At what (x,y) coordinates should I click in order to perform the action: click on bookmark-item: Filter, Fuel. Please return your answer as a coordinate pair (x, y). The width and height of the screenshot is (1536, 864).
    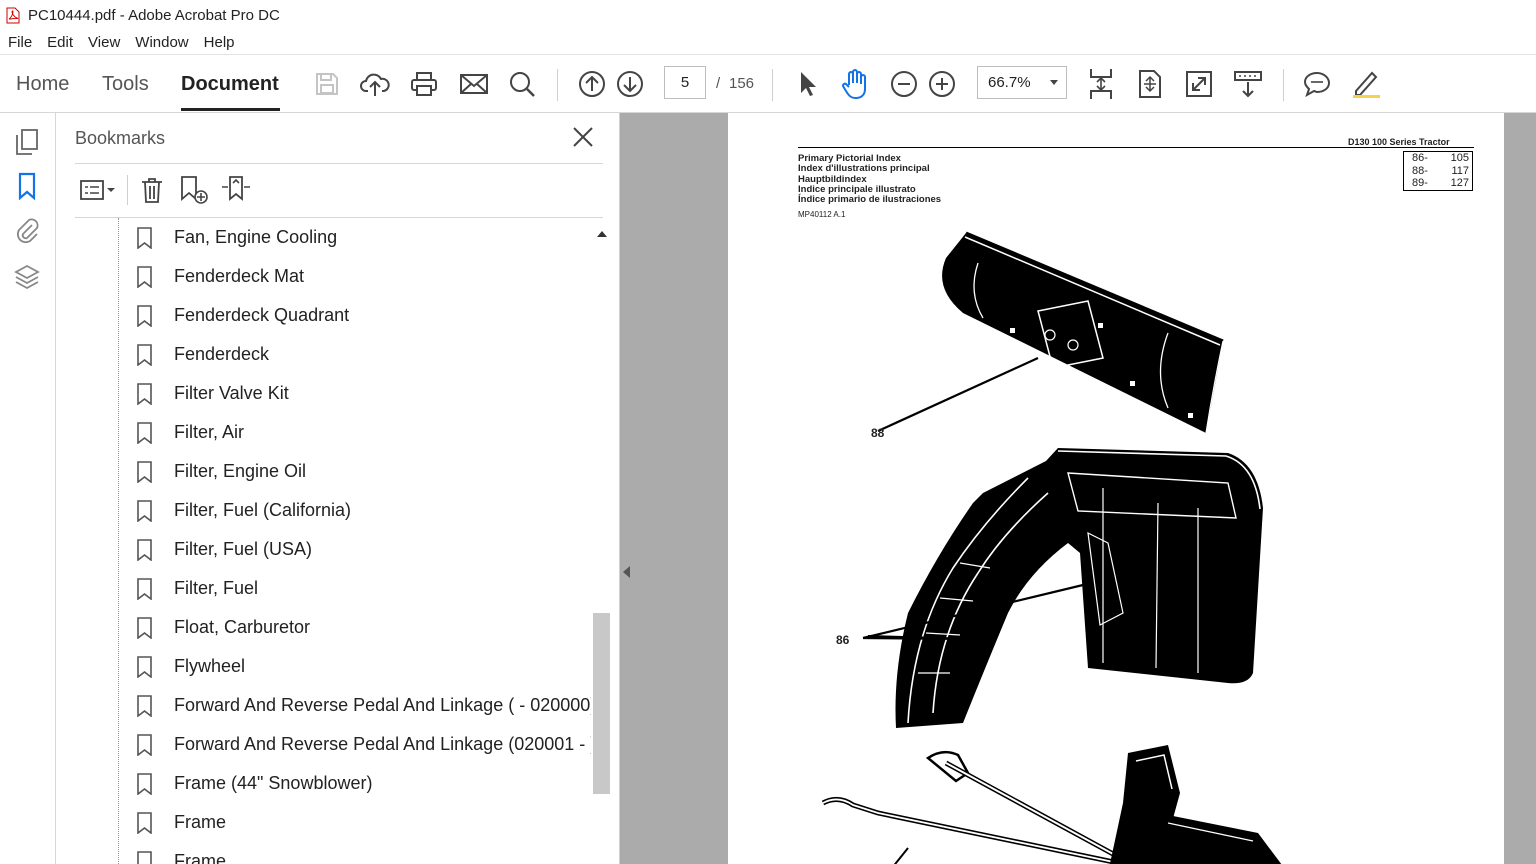
    Looking at the image, I should click on (197, 588).